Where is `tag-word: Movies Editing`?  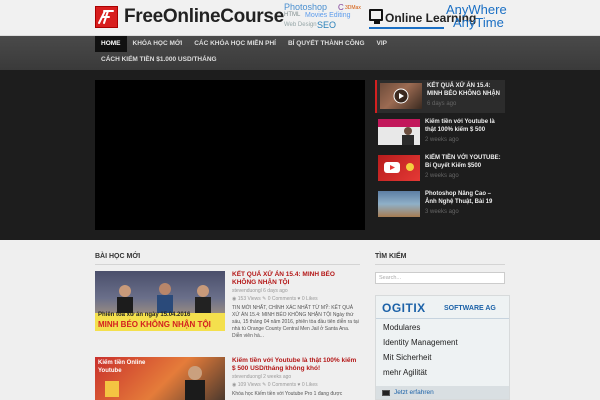 tag-word: Movies Editing is located at coordinates (328, 15).